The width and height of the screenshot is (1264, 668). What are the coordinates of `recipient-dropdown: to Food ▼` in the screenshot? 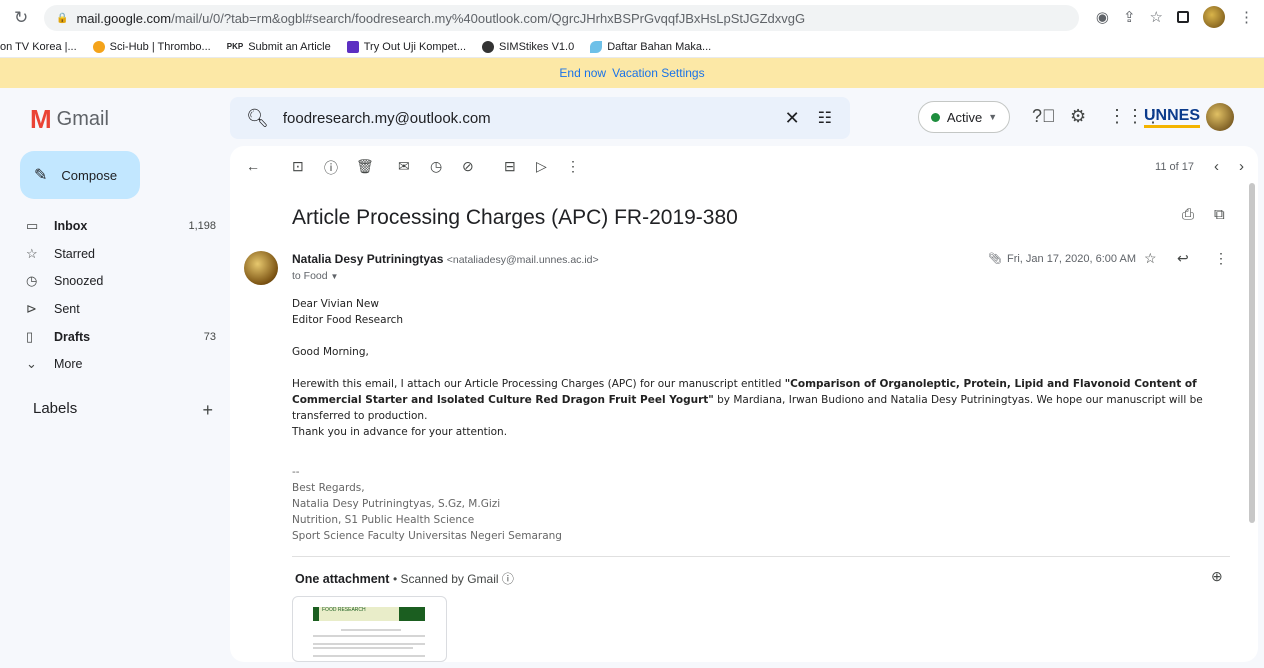 It's located at (315, 276).